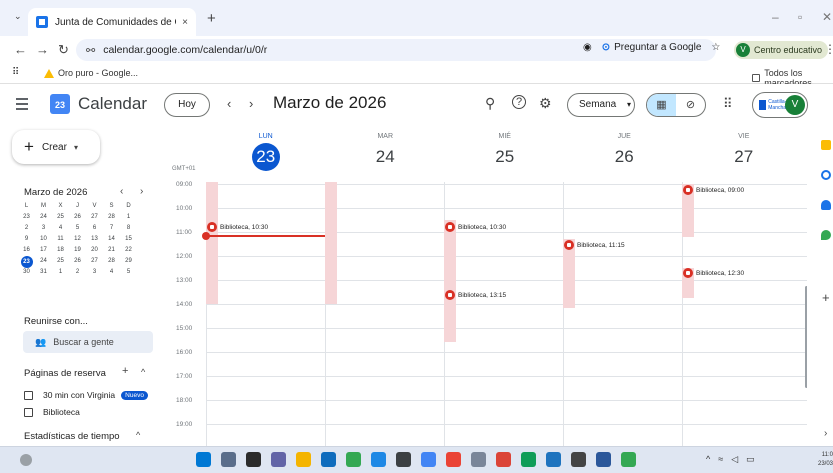 Image resolution: width=833 pixels, height=473 pixels. Describe the element at coordinates (303, 459) in the screenshot. I see `file-explorer-icon` at that location.